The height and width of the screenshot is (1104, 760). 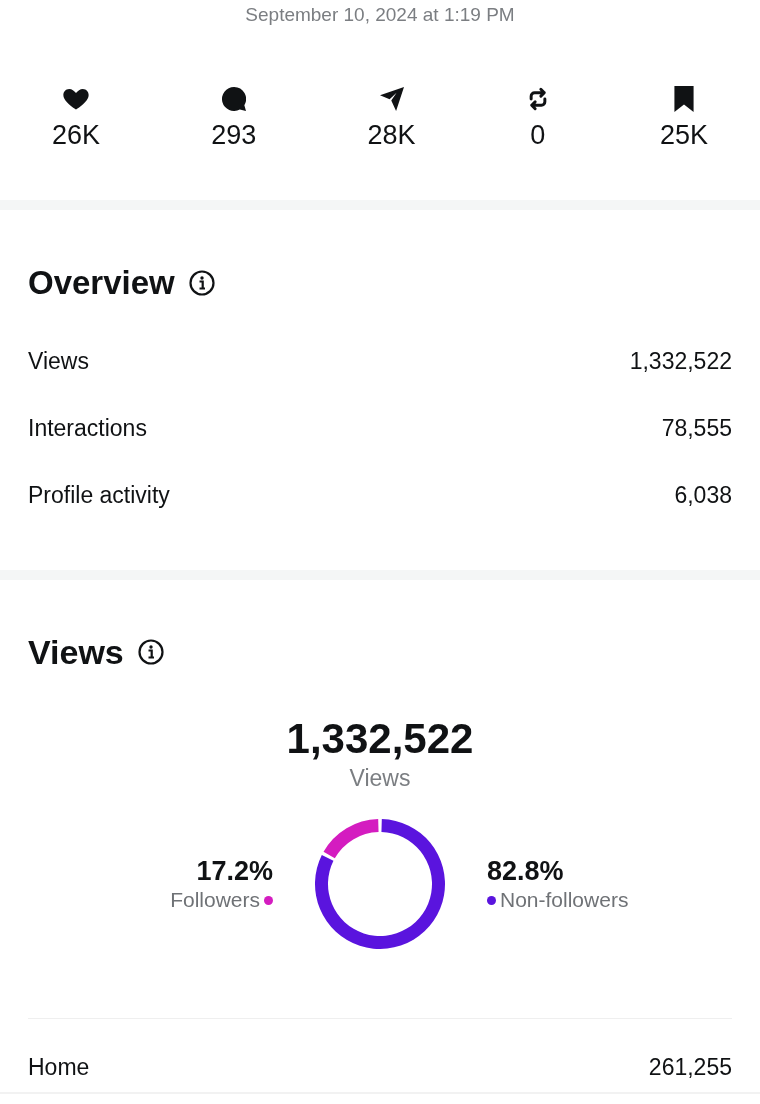 What do you see at coordinates (76, 652) in the screenshot?
I see `section-heading: Views` at bounding box center [76, 652].